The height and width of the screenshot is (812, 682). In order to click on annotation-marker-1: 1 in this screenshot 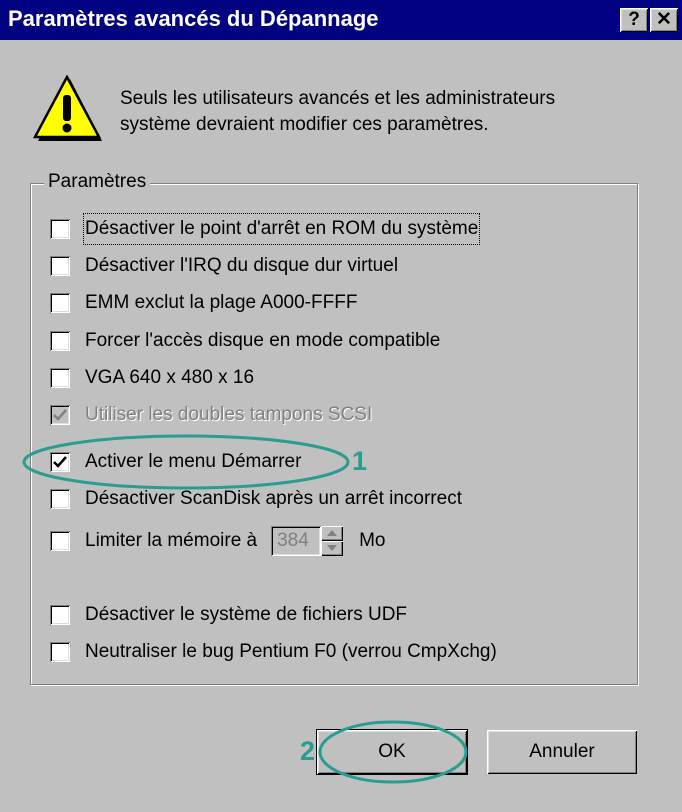, I will do `click(360, 461)`.